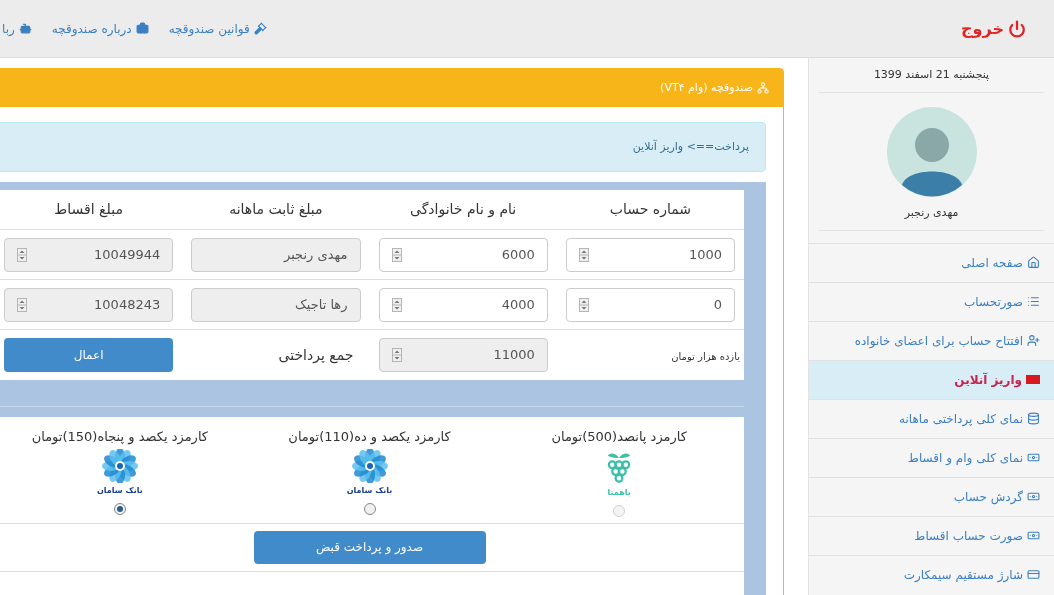  I want to click on fee-label: کارمزد یکصد و پنجاه(150)تومان, so click(120, 437).